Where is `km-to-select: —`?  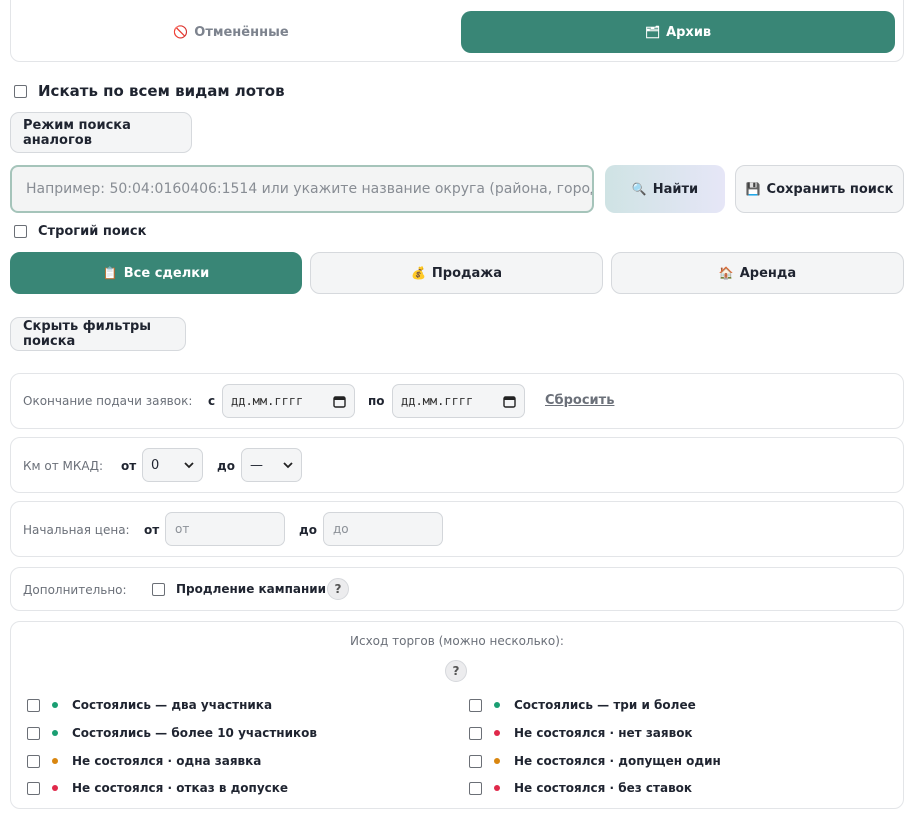
km-to-select: — is located at coordinates (271, 465).